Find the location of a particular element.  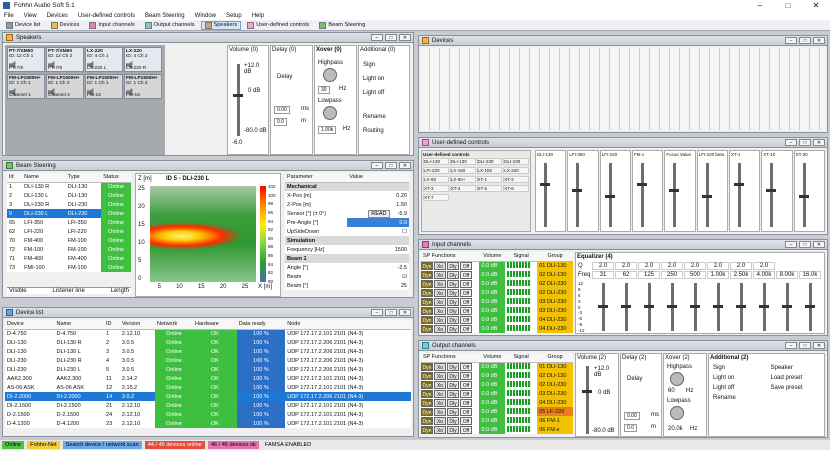

udc-list-item: XT-3 is located at coordinates (436, 188).